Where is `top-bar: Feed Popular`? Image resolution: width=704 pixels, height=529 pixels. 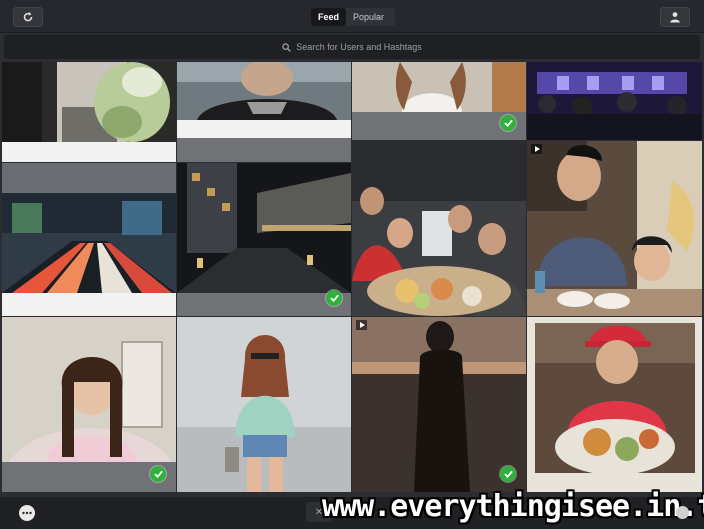
top-bar: Feed Popular is located at coordinates (352, 16).